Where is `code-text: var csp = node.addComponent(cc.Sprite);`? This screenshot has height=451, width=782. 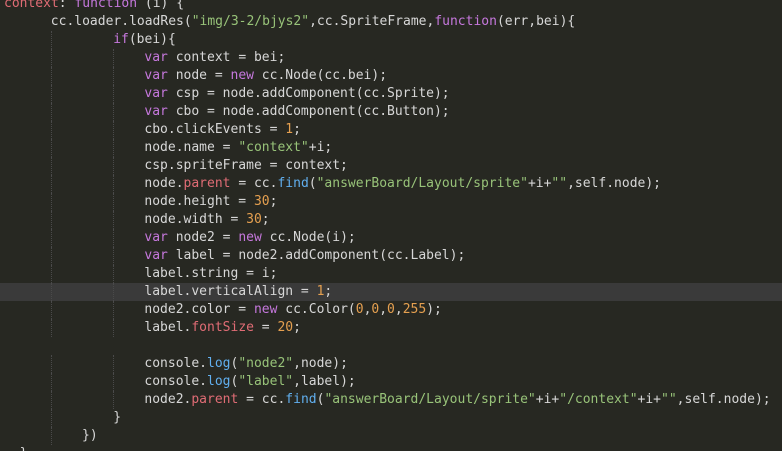
code-text: var csp = node.addComponent(cc.Sprite); is located at coordinates (225, 94).